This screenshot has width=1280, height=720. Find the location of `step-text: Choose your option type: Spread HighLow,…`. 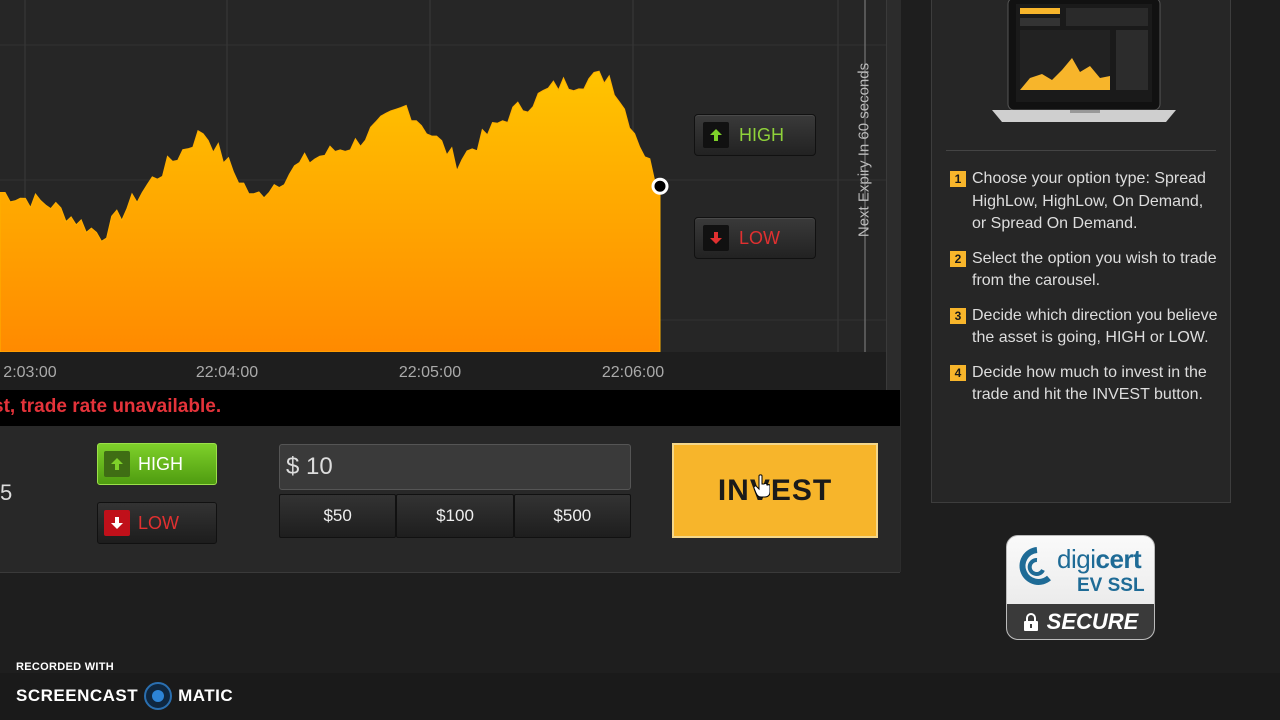

step-text: Choose your option type: Spread HighLow,… is located at coordinates (1089, 201).